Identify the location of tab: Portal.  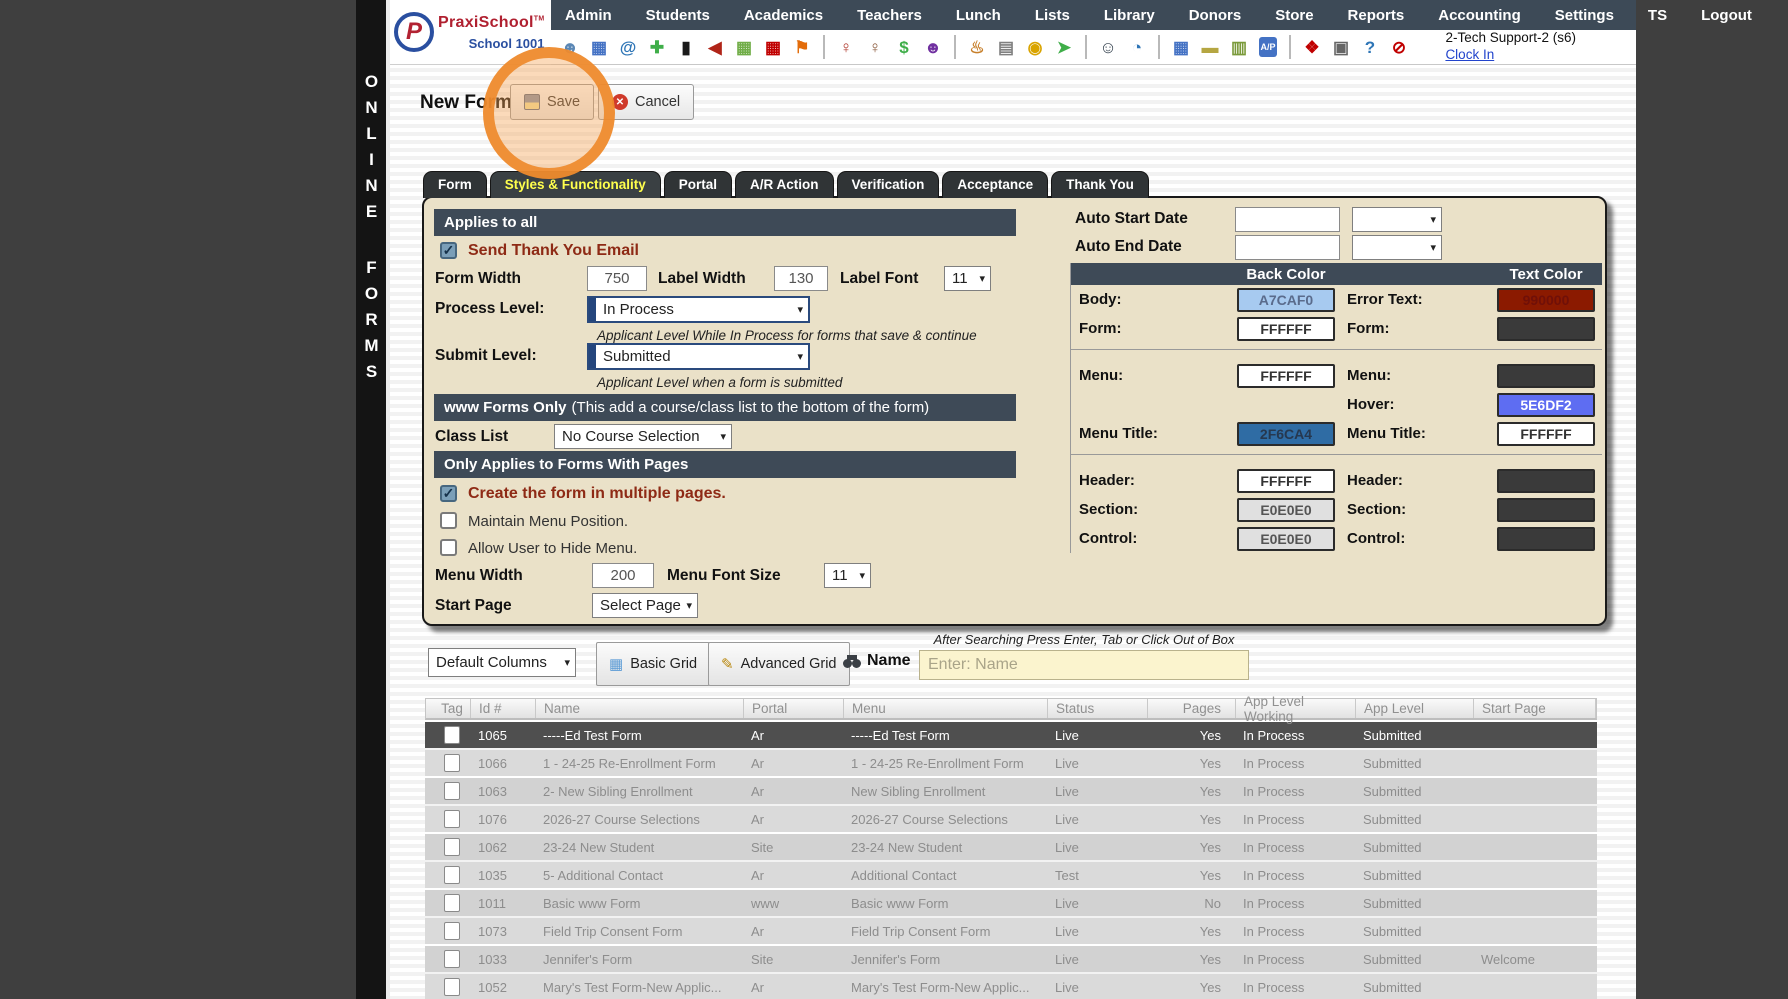
(698, 184).